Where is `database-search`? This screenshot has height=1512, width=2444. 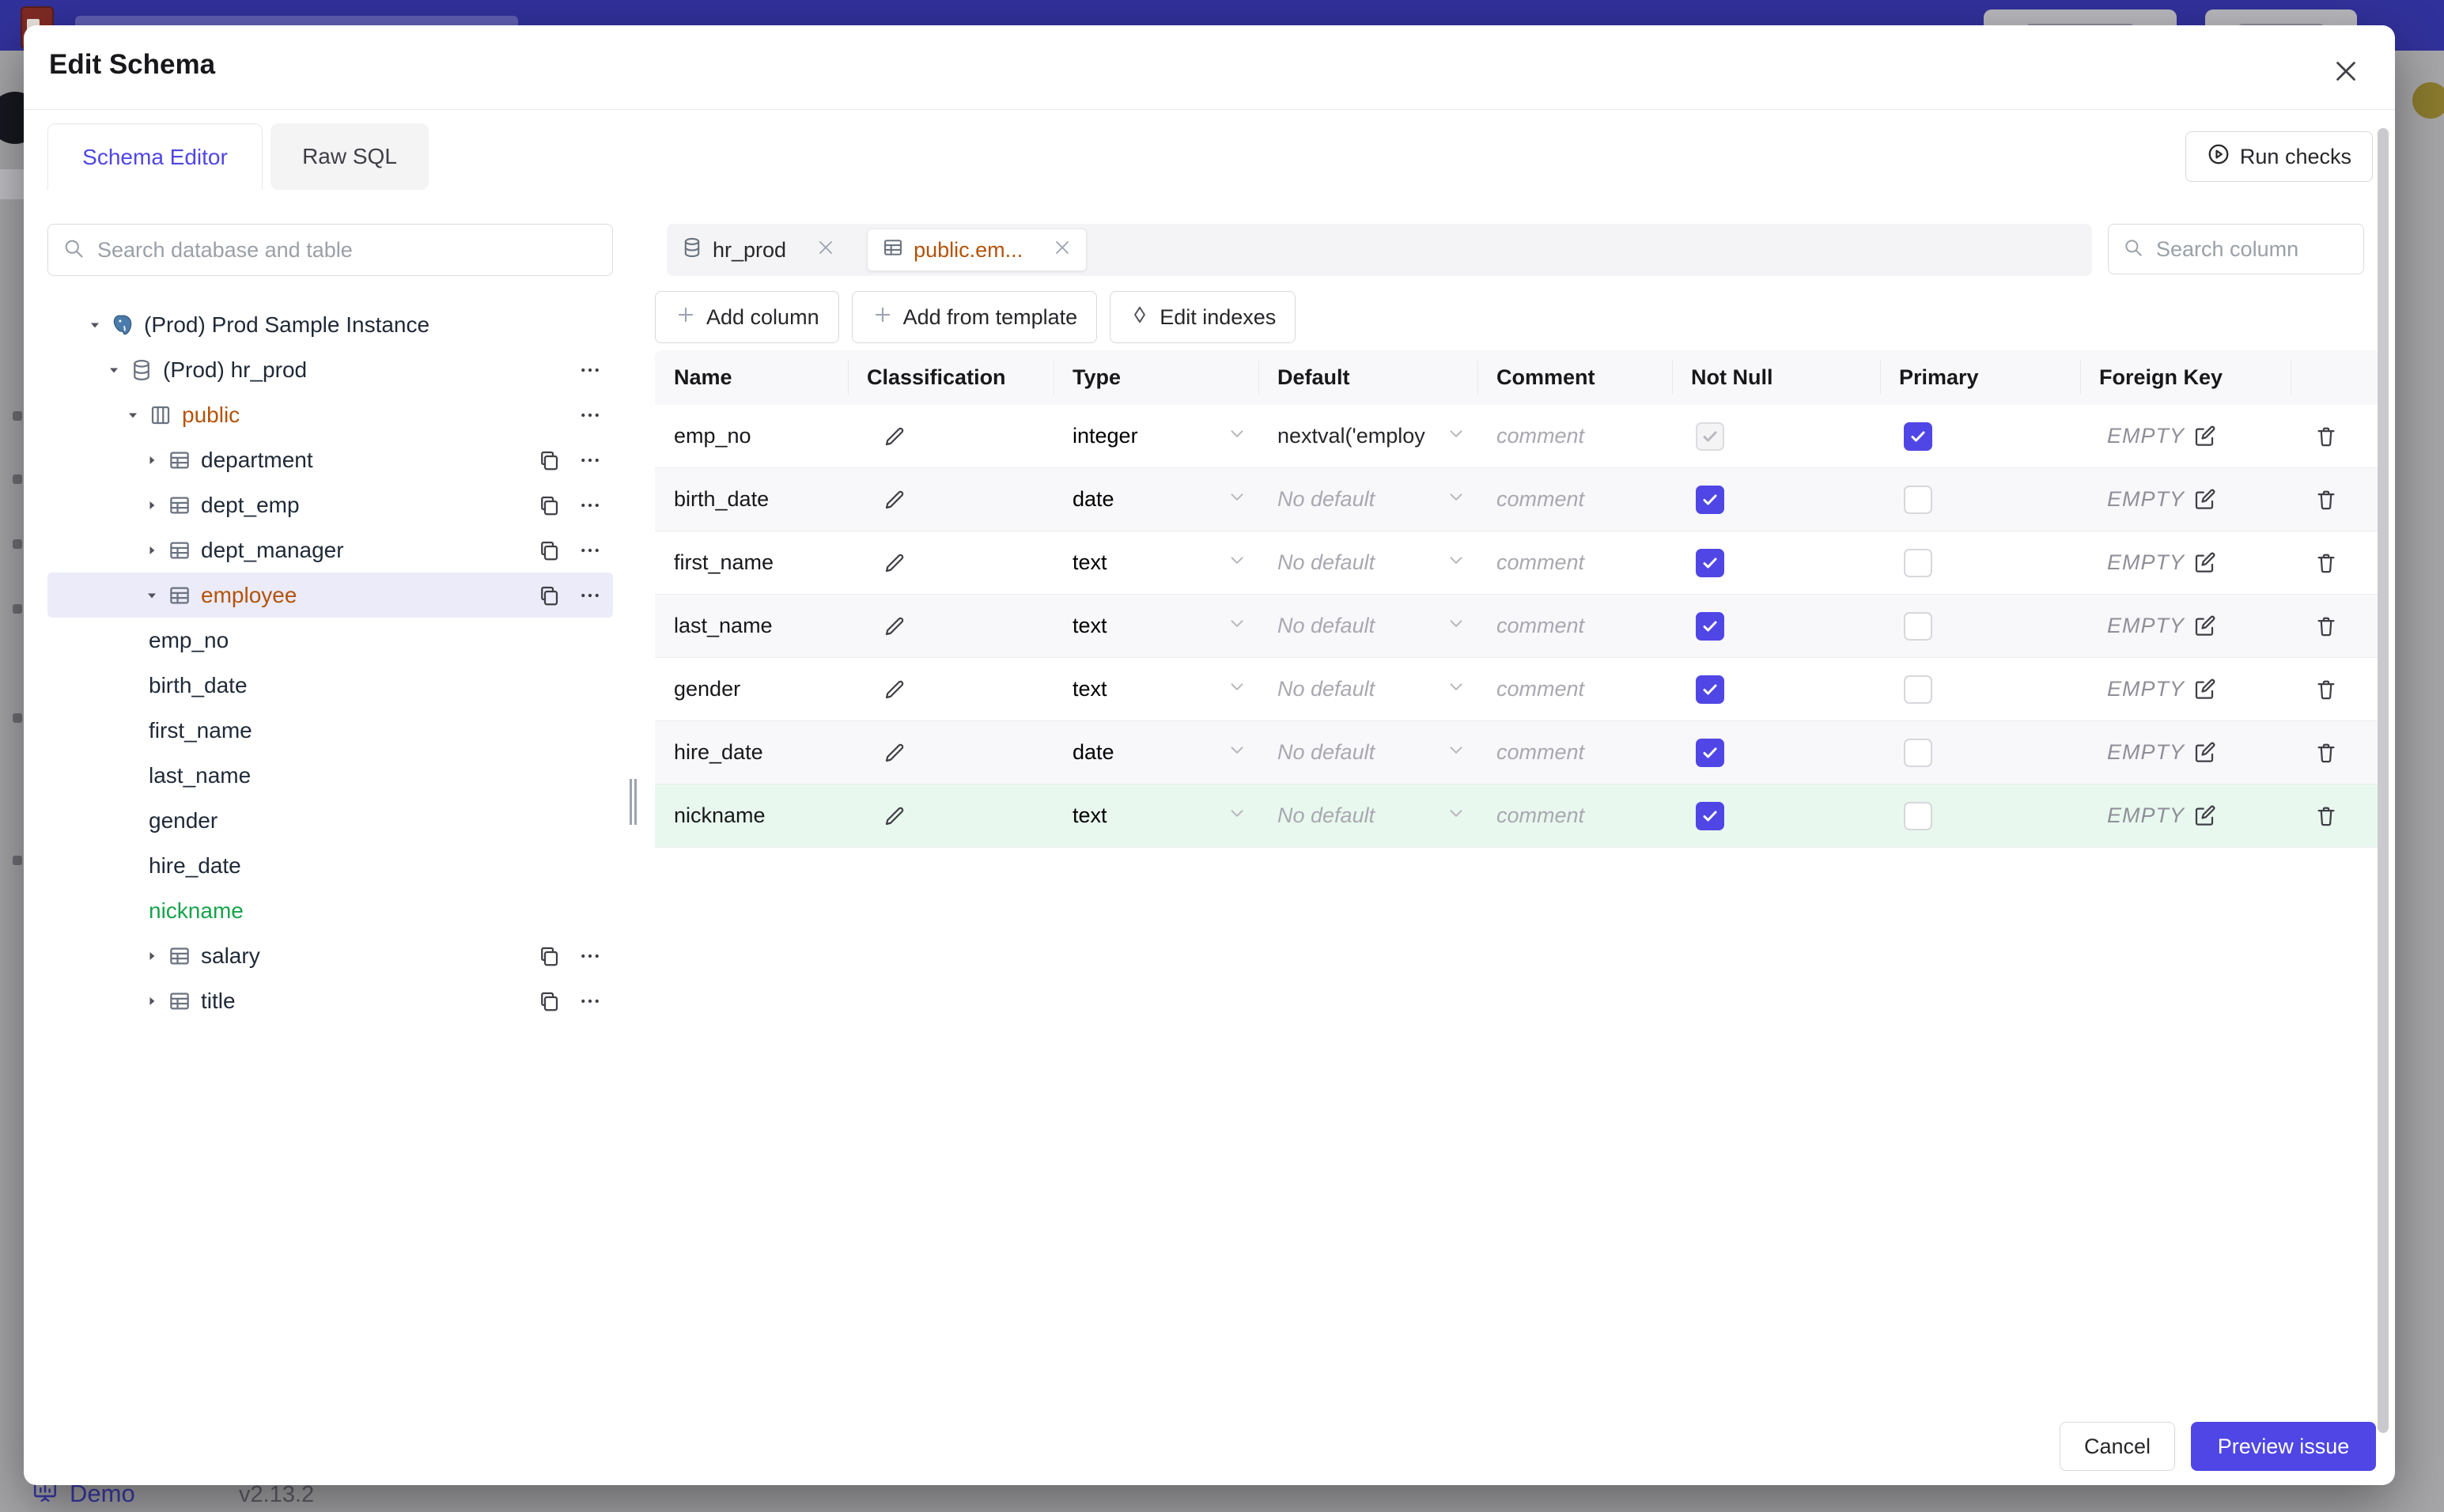
database-search is located at coordinates (330, 250).